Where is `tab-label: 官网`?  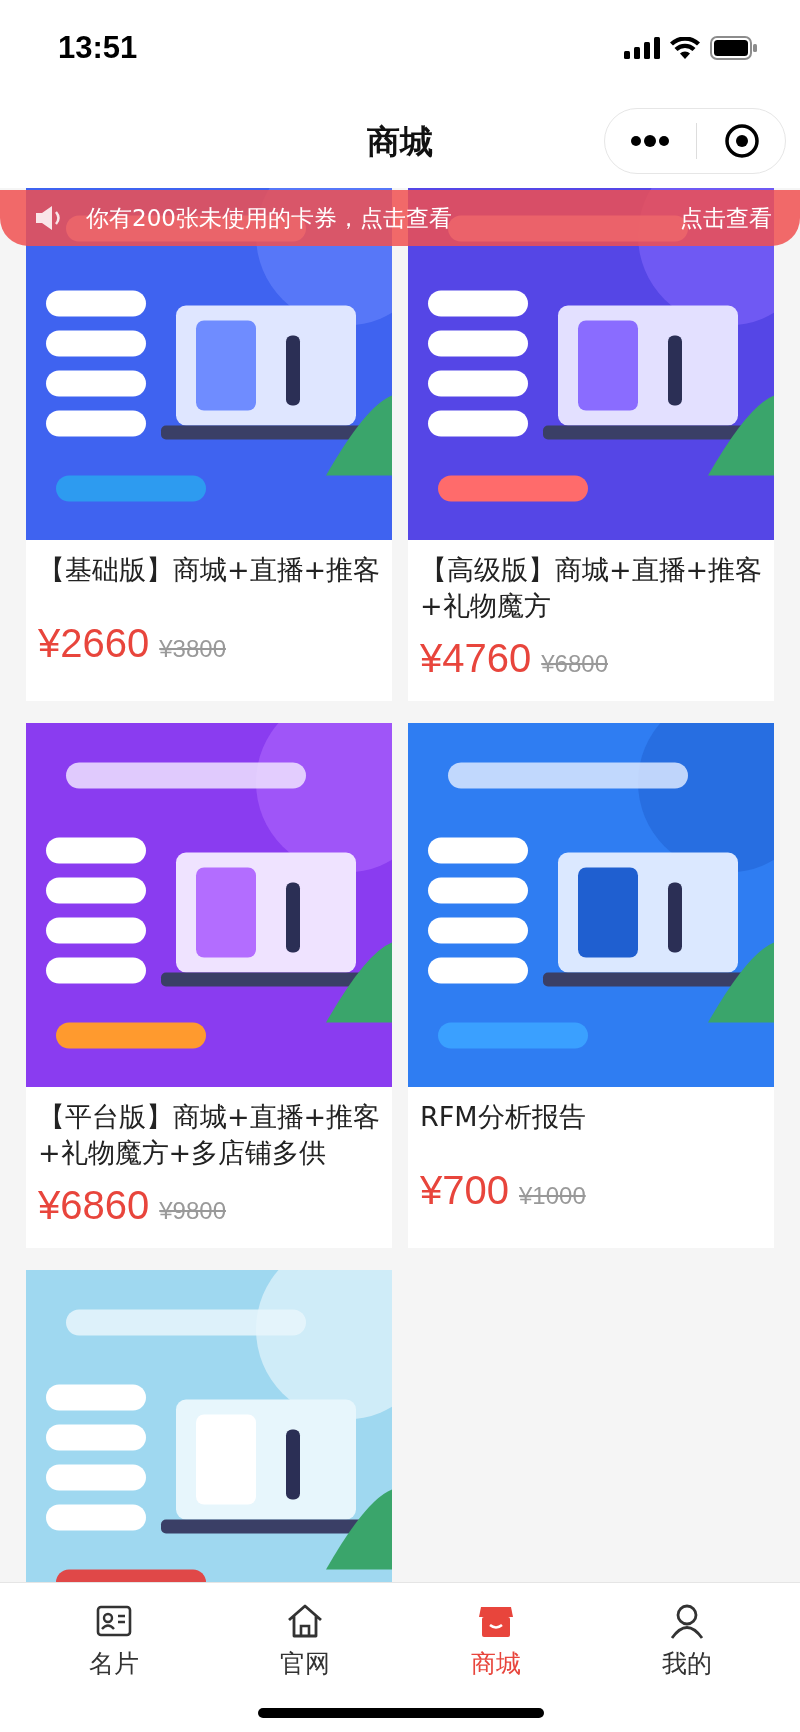
tab-label: 官网 is located at coordinates (304, 1663).